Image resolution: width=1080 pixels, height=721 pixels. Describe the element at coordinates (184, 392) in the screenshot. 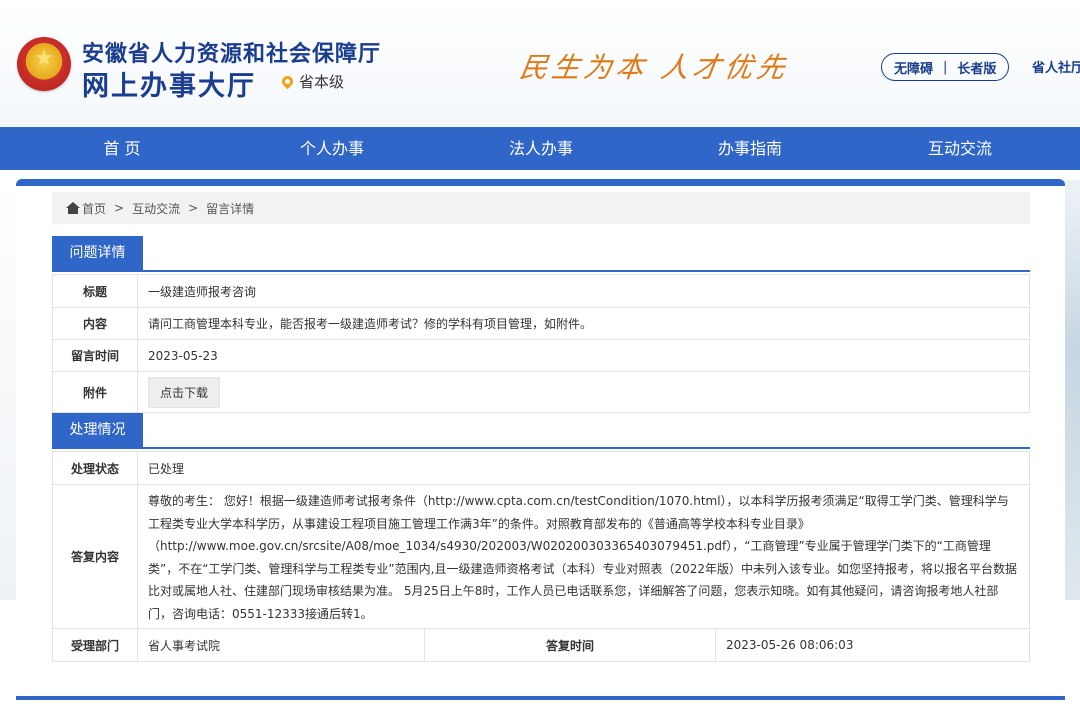

I see `download-button: 点击下载` at that location.